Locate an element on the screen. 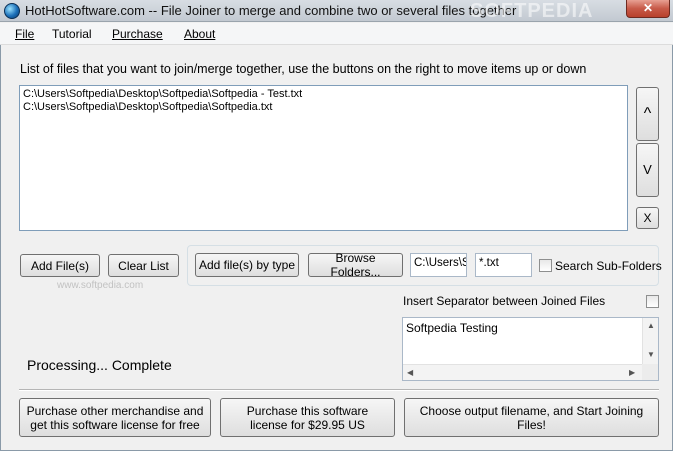  separator-label: Insert Separator between Joined Files is located at coordinates (504, 301).